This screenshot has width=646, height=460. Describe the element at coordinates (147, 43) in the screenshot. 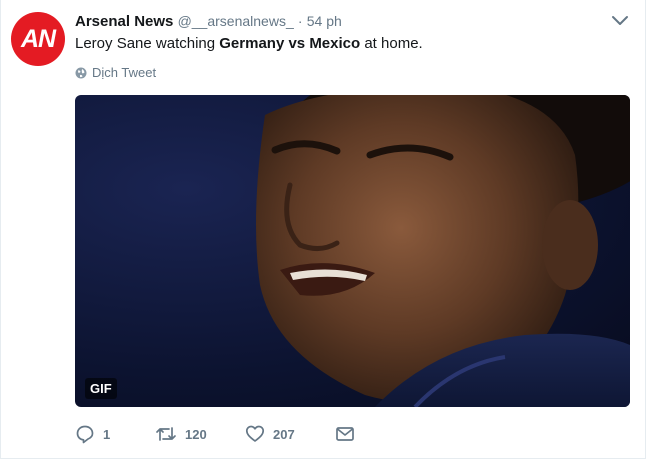

I see `tweet-text-prefix: Leroy Sane watching` at that location.